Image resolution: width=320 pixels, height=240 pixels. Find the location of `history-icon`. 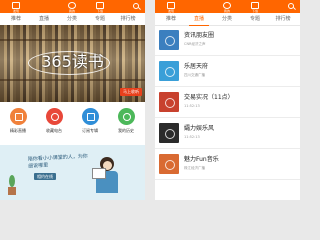

history-icon is located at coordinates (126, 116).